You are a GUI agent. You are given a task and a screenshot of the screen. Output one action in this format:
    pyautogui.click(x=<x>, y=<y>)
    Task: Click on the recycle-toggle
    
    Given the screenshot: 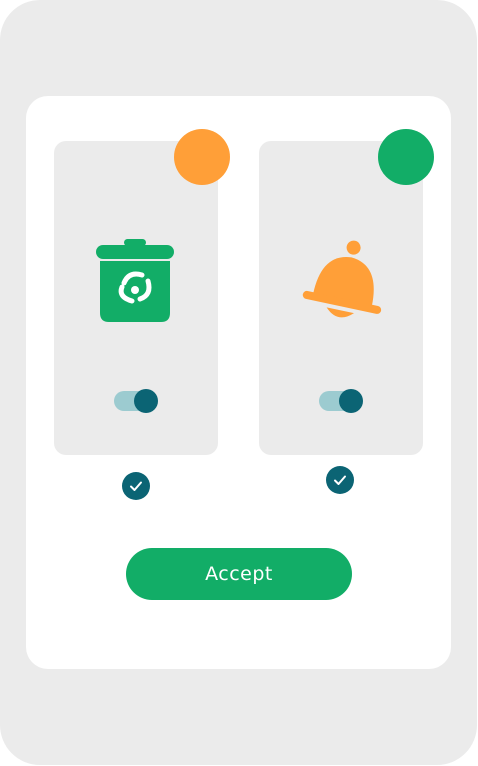 What is the action you would take?
    pyautogui.click(x=136, y=401)
    